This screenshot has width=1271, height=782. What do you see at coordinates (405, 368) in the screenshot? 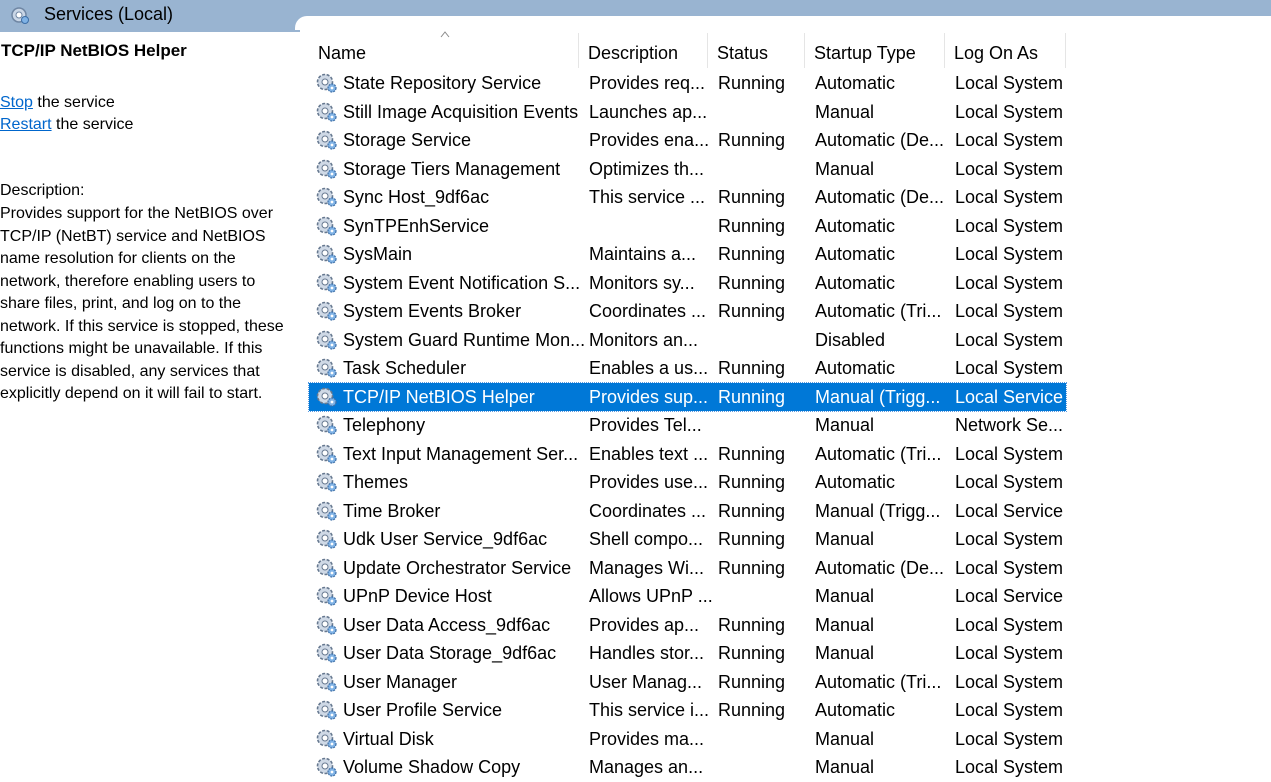
I see `service-name-cell: Task Scheduler` at bounding box center [405, 368].